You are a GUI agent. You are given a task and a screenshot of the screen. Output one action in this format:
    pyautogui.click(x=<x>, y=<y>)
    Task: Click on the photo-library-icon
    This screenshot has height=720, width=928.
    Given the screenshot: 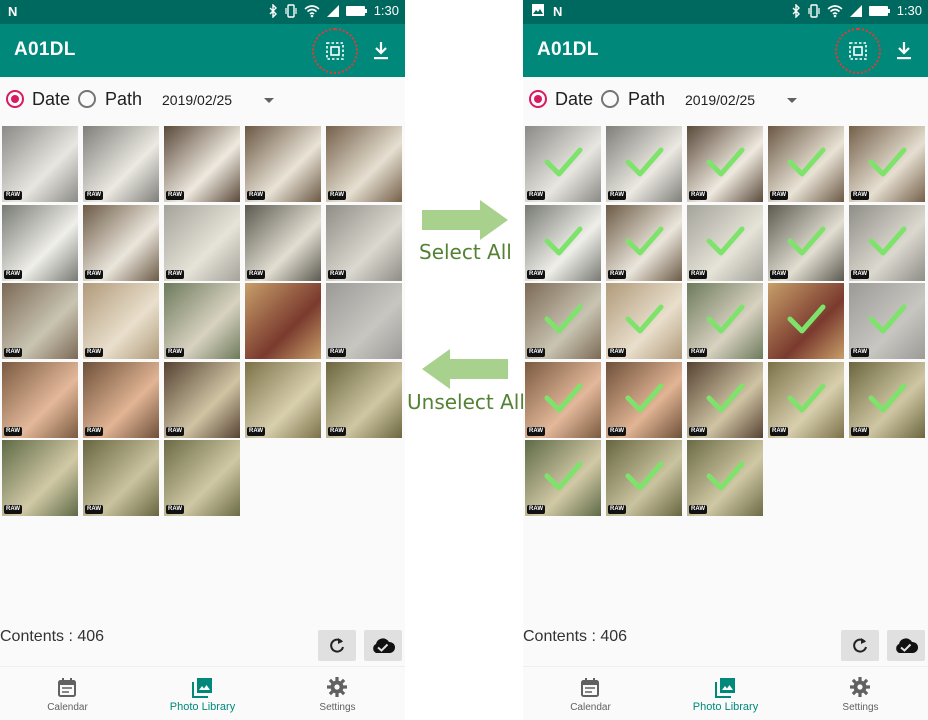 What is the action you would take?
    pyautogui.click(x=725, y=688)
    